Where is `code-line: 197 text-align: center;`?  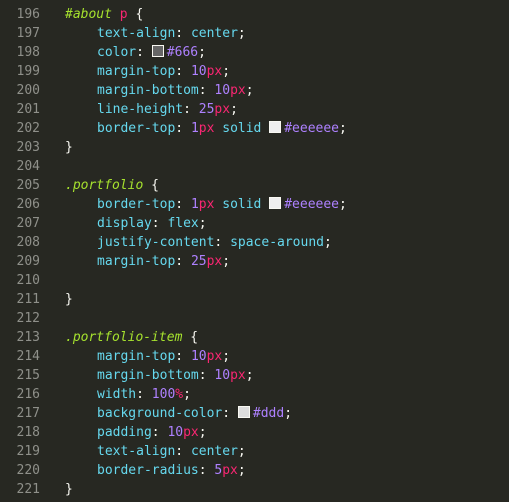 code-line: 197 text-align: center; is located at coordinates (254, 33).